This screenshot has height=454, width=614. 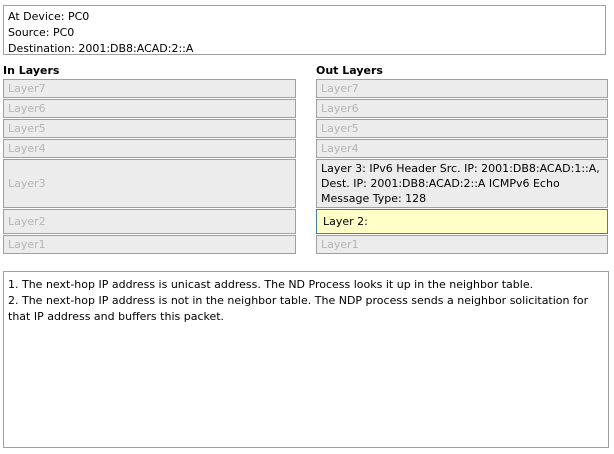 I want to click on in-layer-6: Layer6, so click(x=149, y=108).